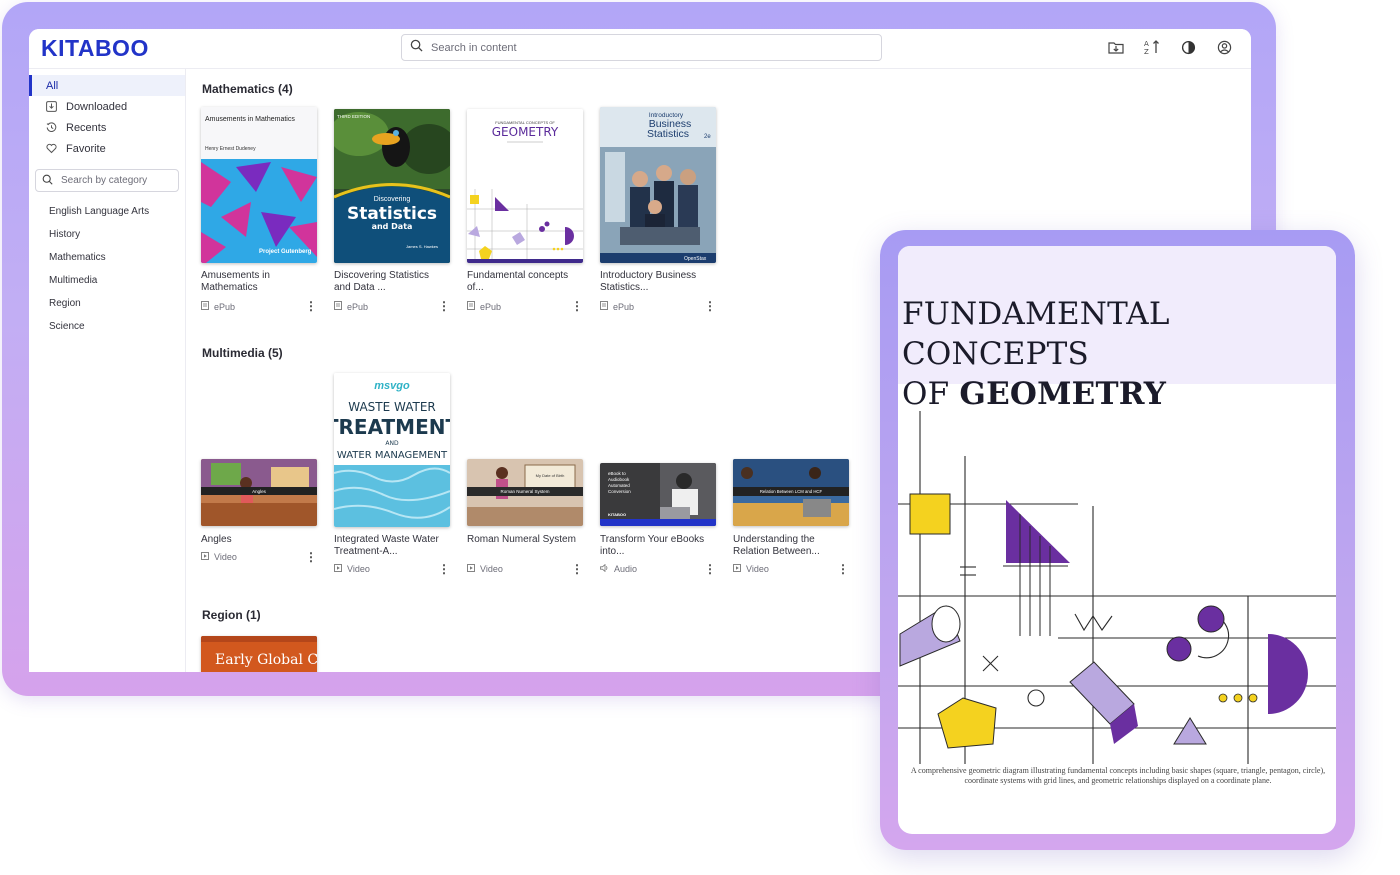 This screenshot has height=875, width=1400. I want to click on thumbnail-label: Angles, so click(259, 491).